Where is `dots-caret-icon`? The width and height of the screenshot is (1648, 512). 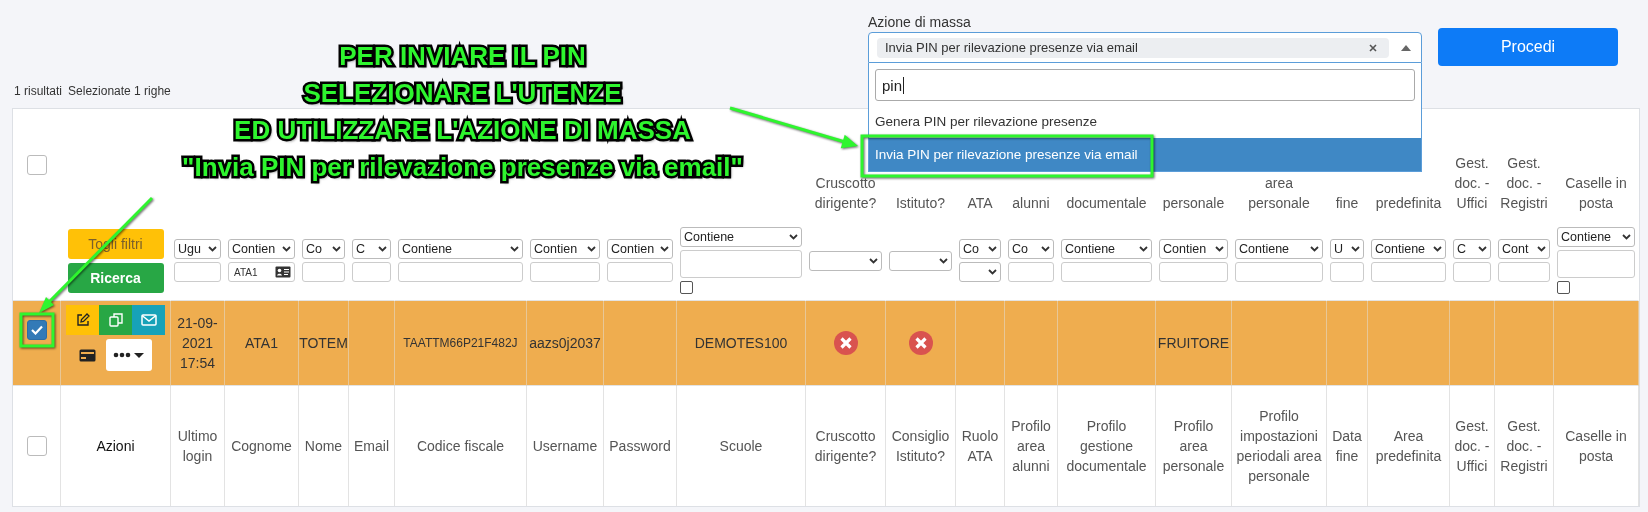 dots-caret-icon is located at coordinates (129, 355).